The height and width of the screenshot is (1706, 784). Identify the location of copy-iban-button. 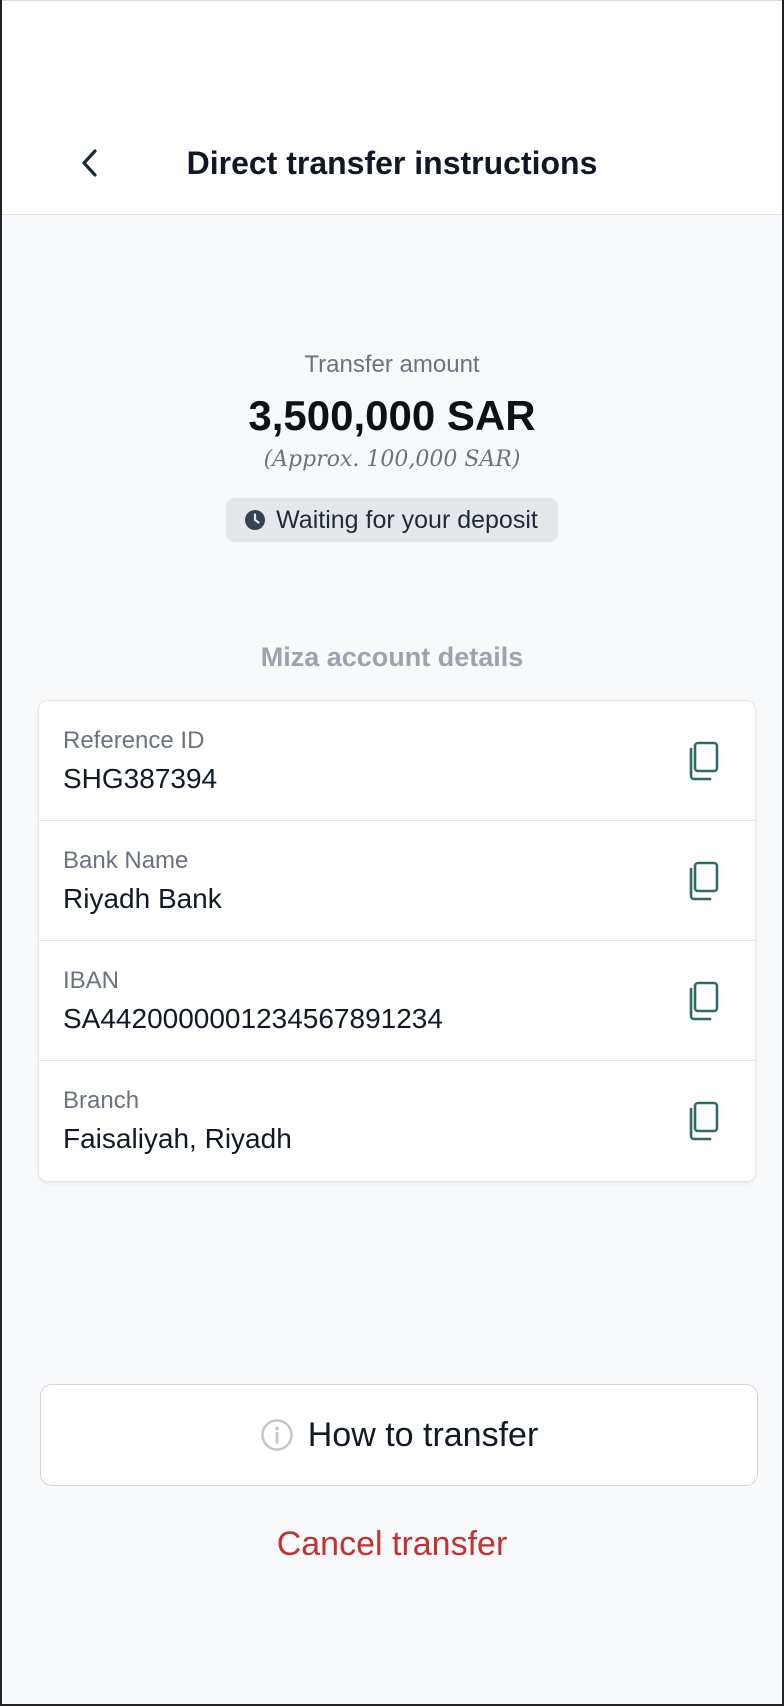
(705, 1001).